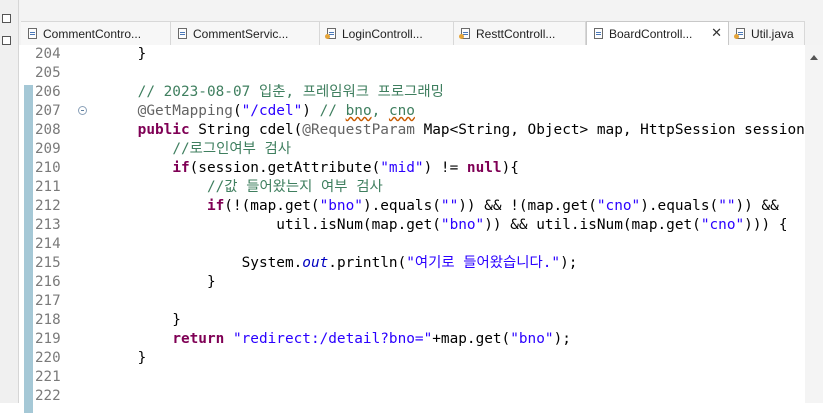  What do you see at coordinates (48, 168) in the screenshot?
I see `line-number: 210` at bounding box center [48, 168].